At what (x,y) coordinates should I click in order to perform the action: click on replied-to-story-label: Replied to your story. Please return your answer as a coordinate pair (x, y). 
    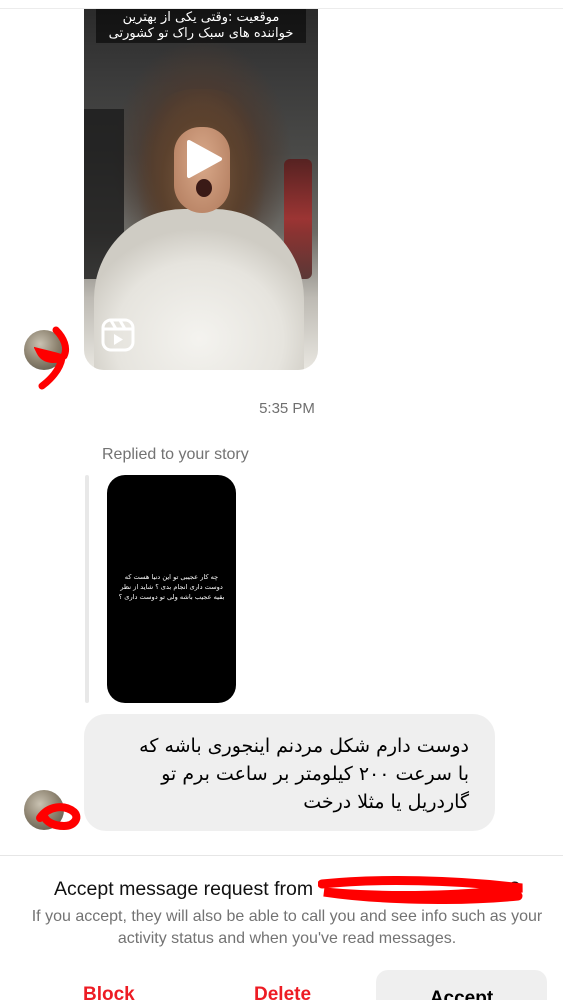
    Looking at the image, I should click on (175, 454).